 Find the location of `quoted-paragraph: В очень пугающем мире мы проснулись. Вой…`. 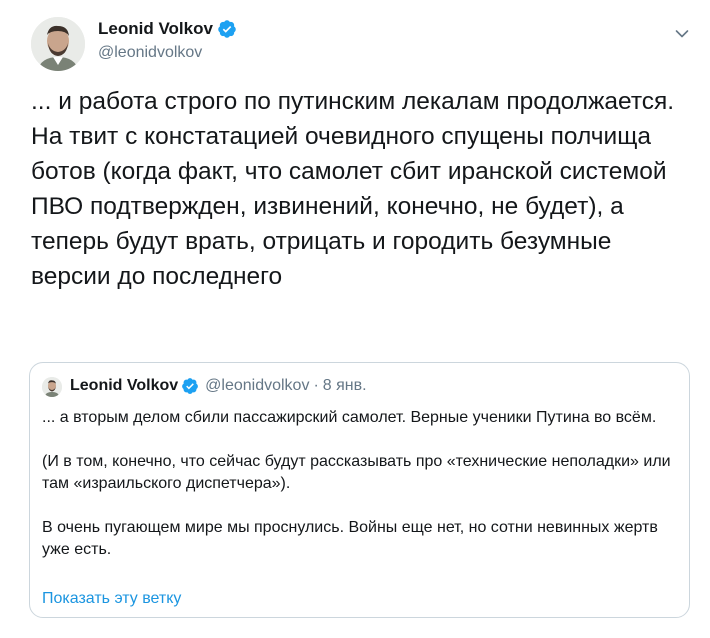

quoted-paragraph: В очень пугающем мире мы проснулись. Вой… is located at coordinates (350, 538).